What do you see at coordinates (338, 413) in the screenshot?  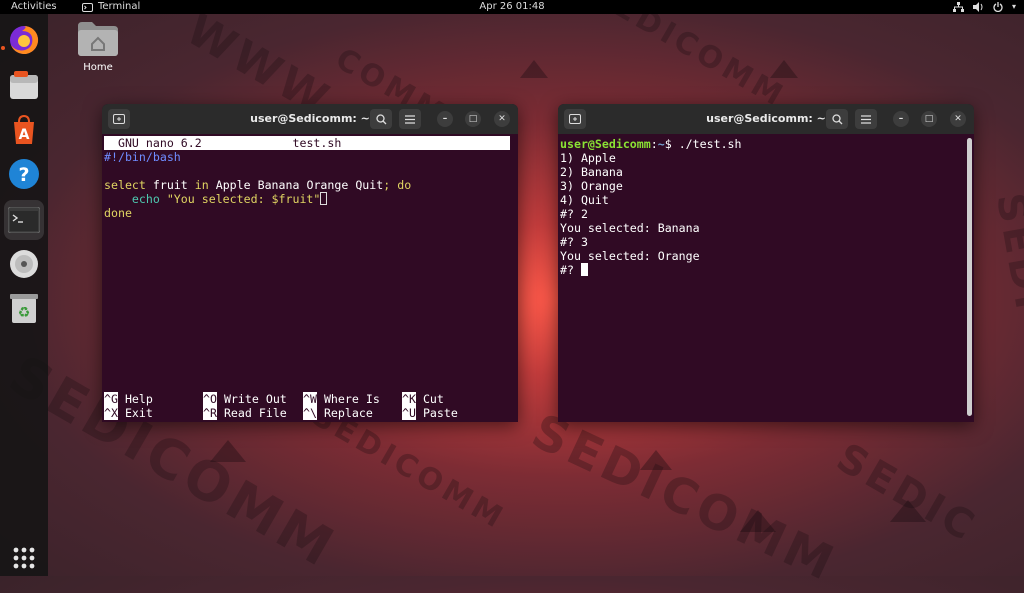 I see `shortcut-replace: ^\ Replace` at bounding box center [338, 413].